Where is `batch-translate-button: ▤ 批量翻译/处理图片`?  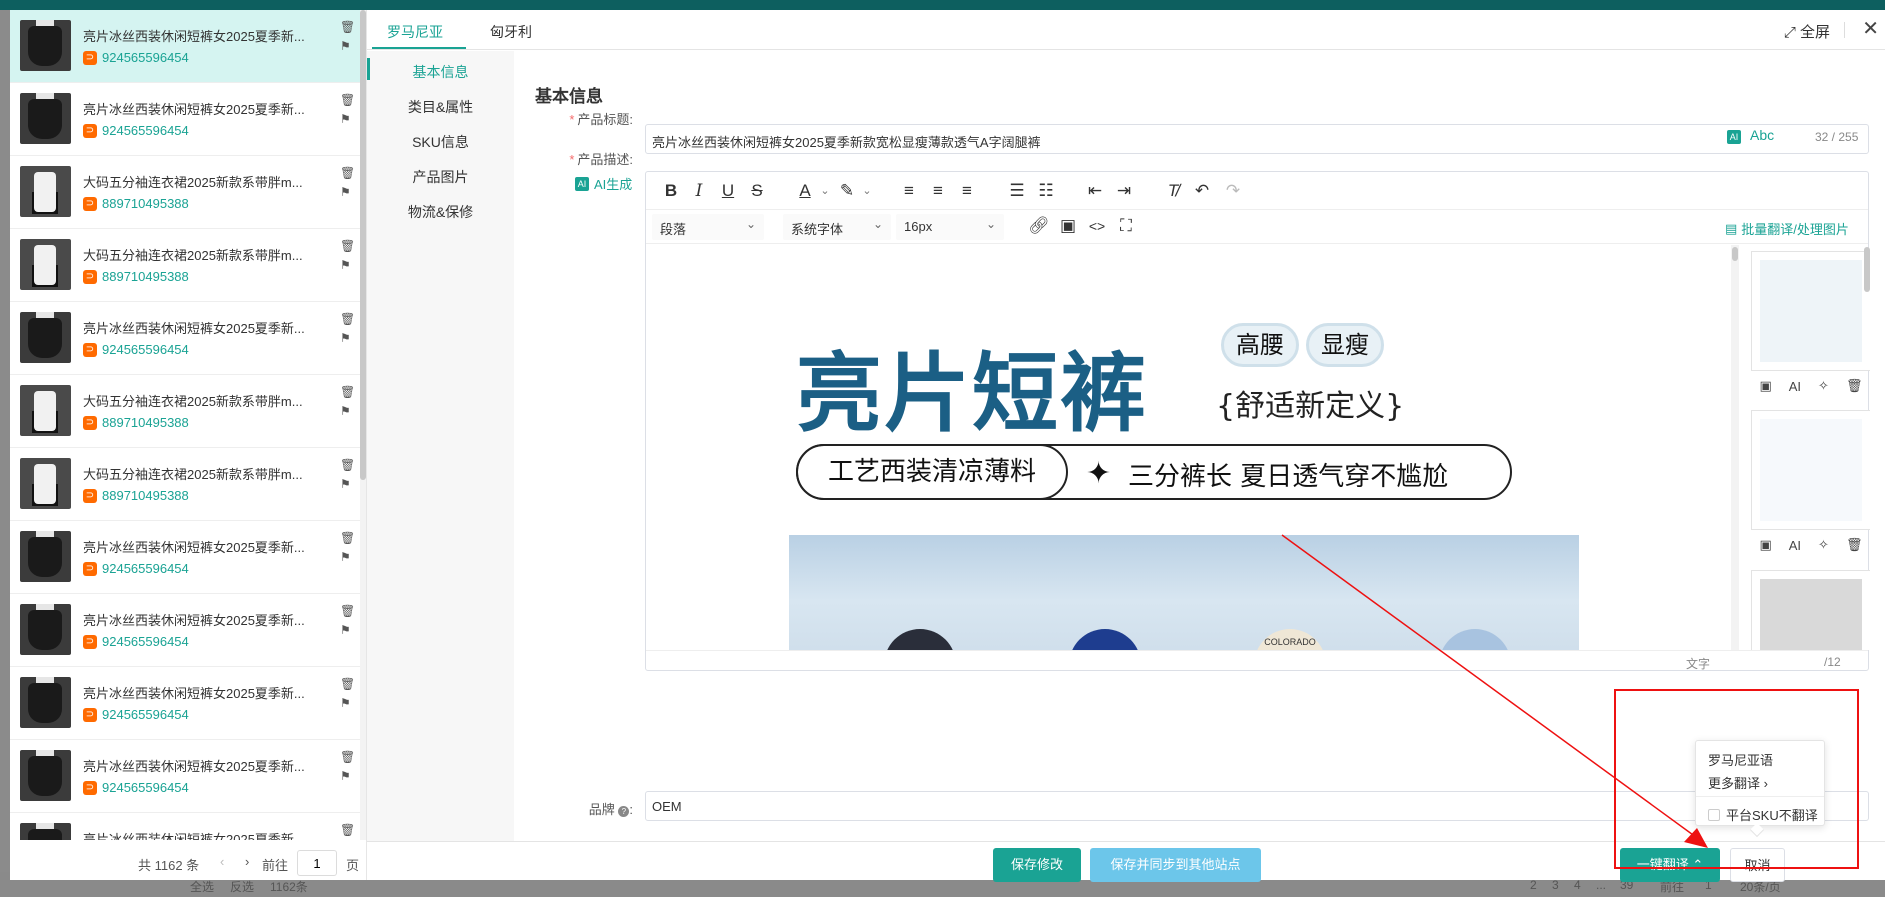
batch-translate-button: ▤ 批量翻译/处理图片 is located at coordinates (1787, 228).